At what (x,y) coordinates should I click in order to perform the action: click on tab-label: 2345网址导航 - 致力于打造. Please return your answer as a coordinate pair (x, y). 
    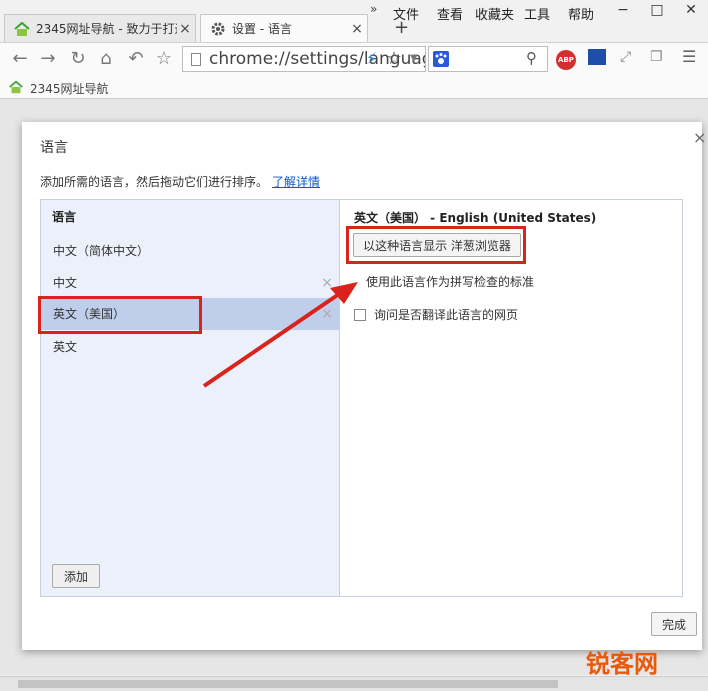
    Looking at the image, I should click on (106, 29).